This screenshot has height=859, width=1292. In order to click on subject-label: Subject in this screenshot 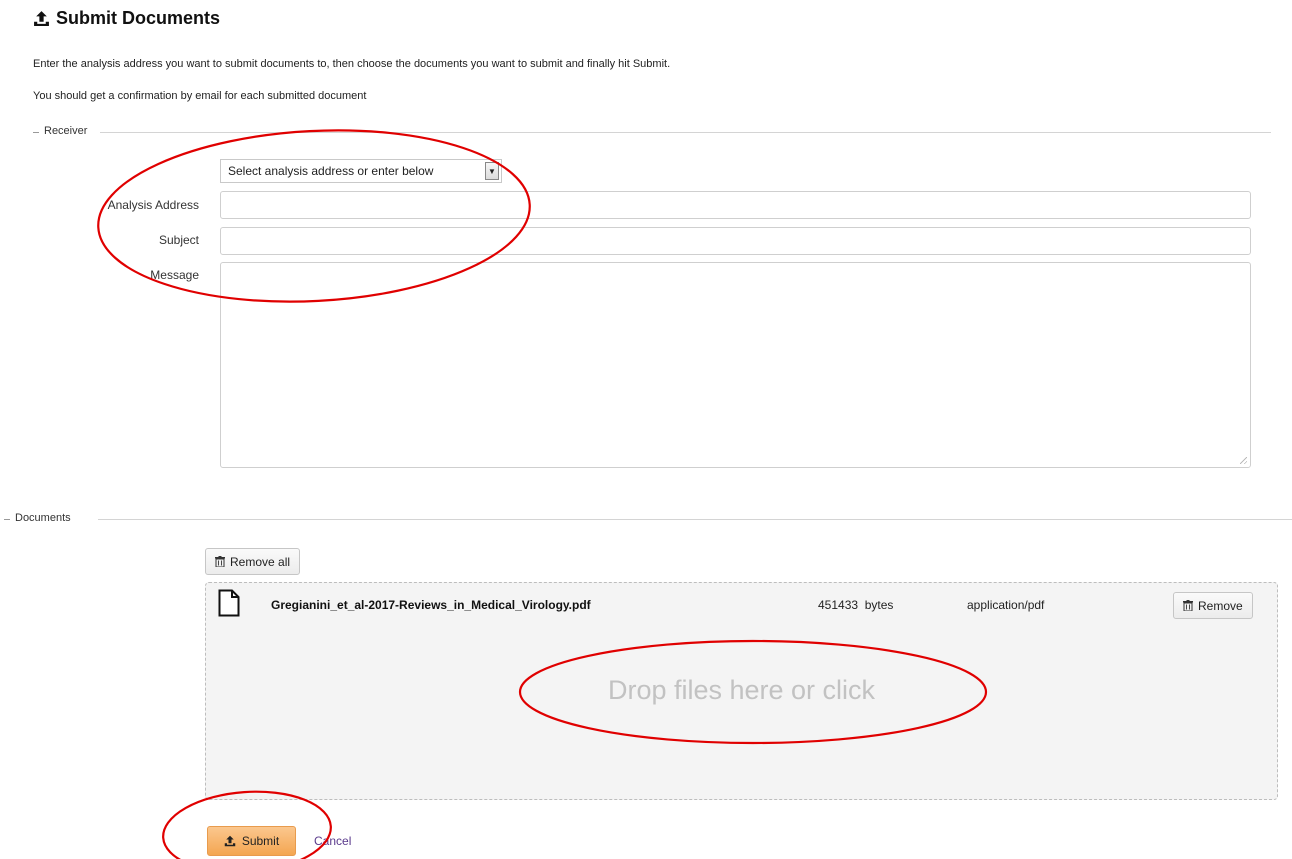, I will do `click(178, 240)`.